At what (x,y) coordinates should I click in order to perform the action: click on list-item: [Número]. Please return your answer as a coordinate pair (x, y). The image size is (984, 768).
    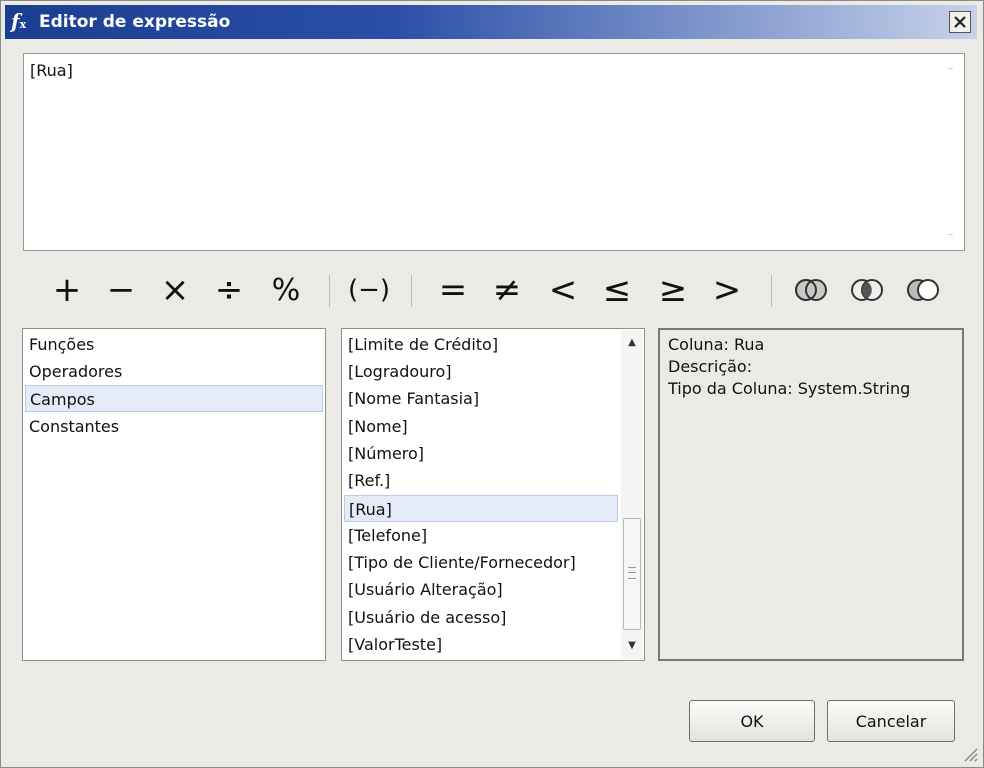
    Looking at the image, I should click on (481, 453).